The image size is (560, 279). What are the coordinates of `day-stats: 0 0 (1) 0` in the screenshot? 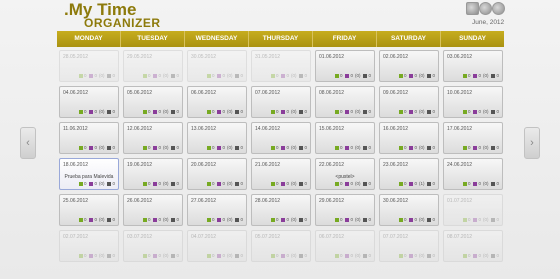 It's located at (416, 183).